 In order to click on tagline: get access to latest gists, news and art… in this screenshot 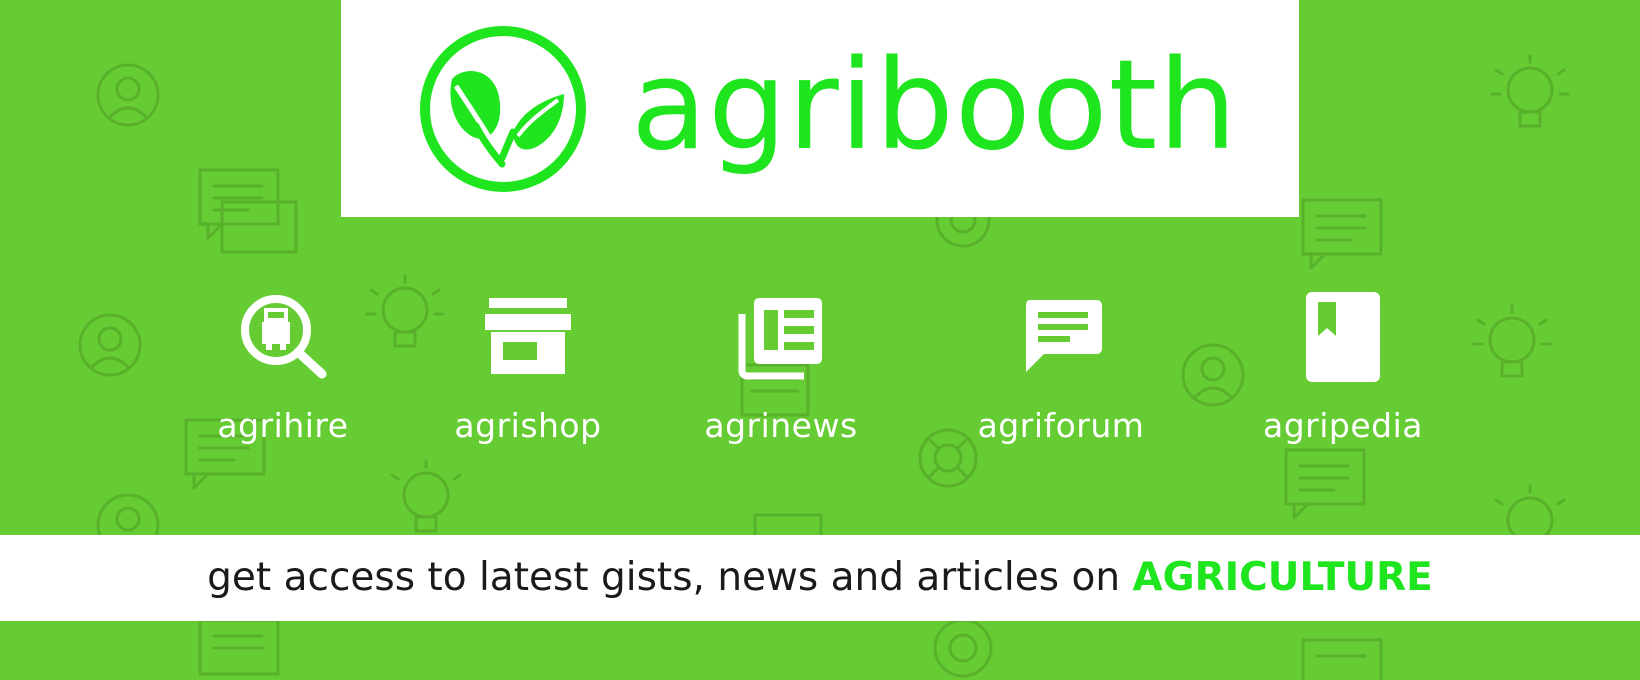, I will do `click(820, 578)`.